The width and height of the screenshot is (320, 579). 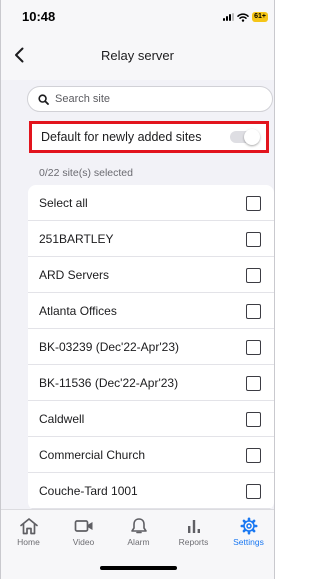 I want to click on list-item: ARD Servers, so click(x=151, y=275).